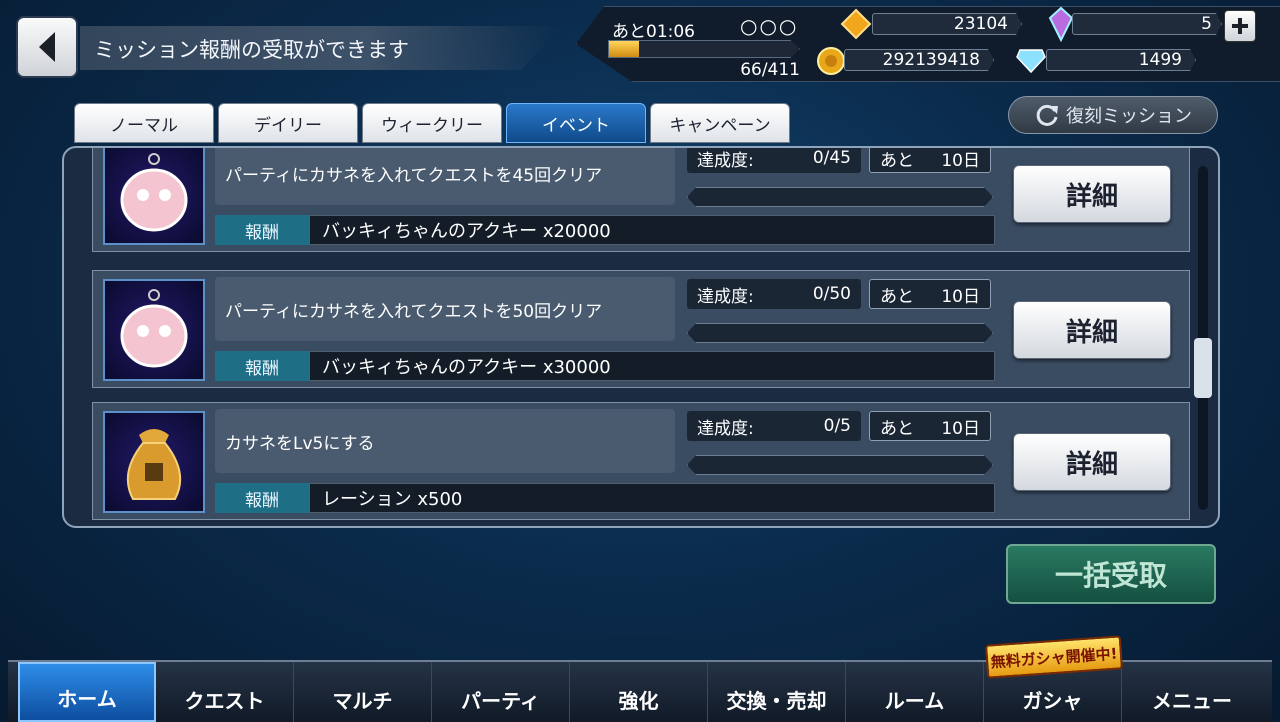  I want to click on refresh-icon, so click(1047, 115).